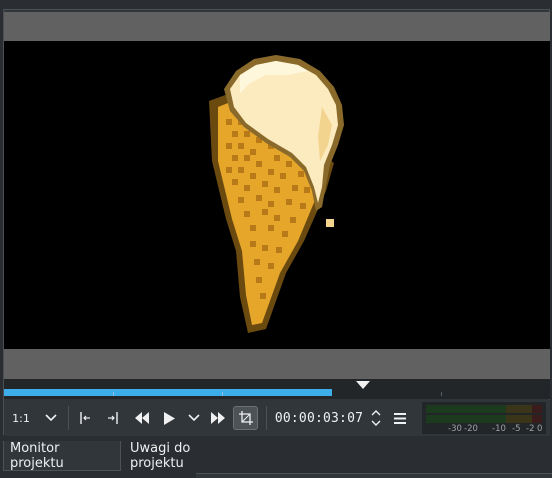  I want to click on spin-up-down-icon, so click(376, 418).